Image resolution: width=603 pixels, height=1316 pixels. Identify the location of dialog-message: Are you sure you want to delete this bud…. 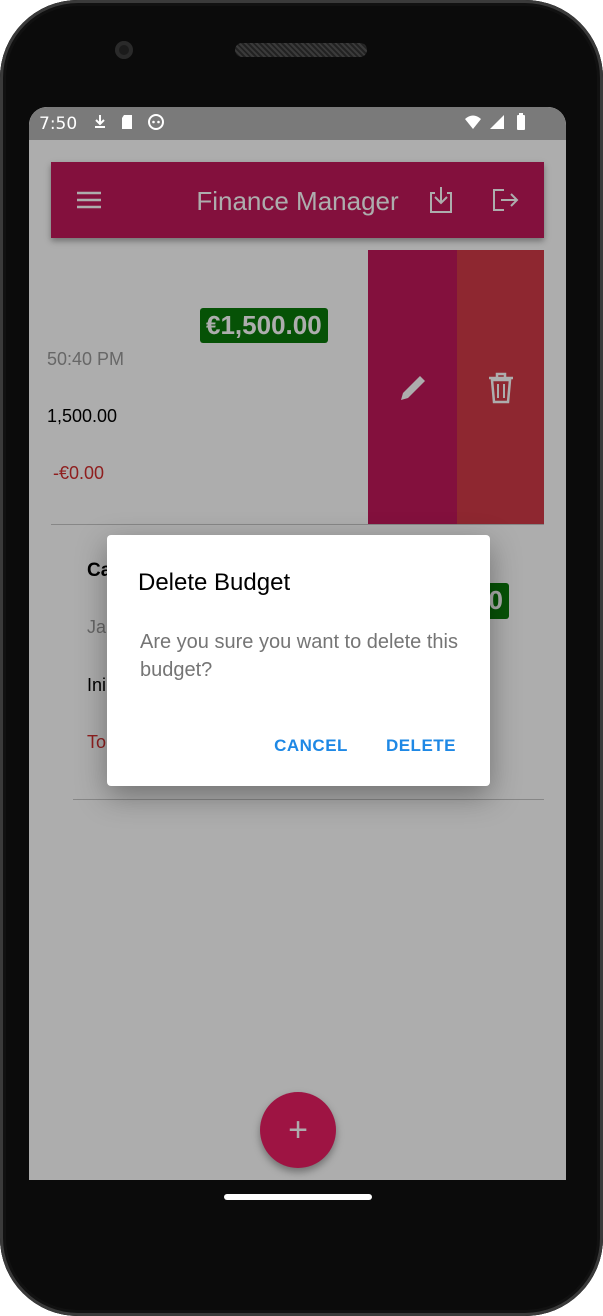
(299, 656).